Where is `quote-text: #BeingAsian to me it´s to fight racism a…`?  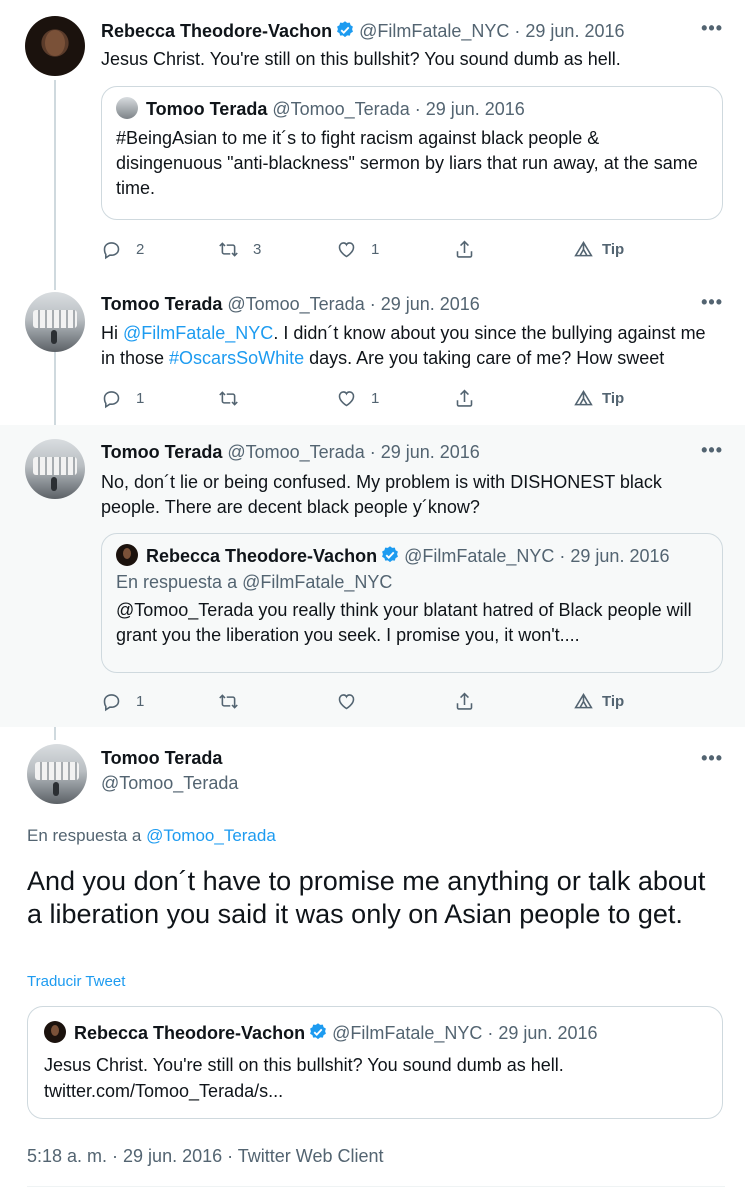
quote-text: #BeingAsian to me it´s to fight racism a… is located at coordinates (407, 163).